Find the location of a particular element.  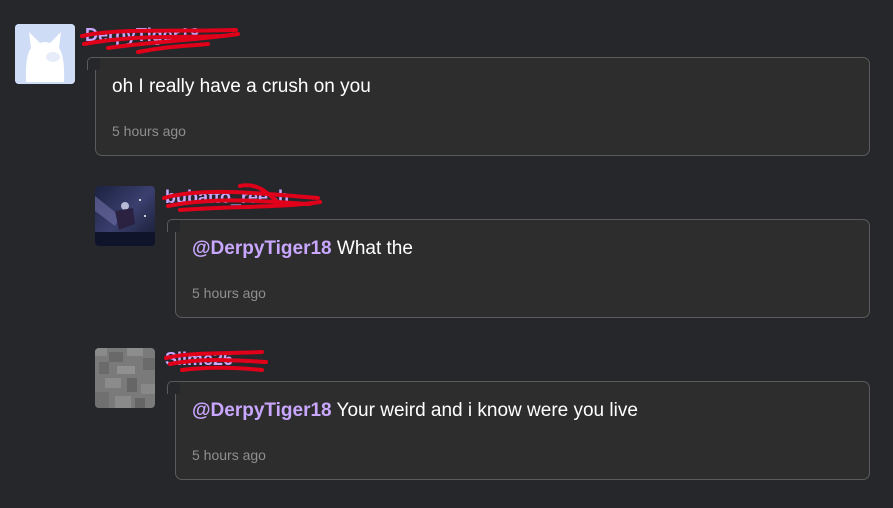

comment-1-text: oh I really have a crush on you is located at coordinates (241, 87).